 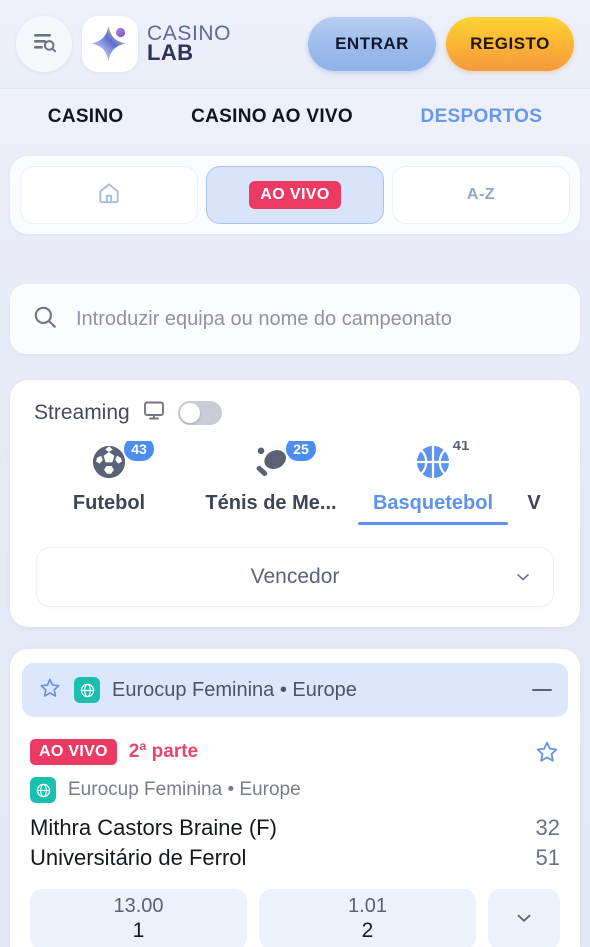 What do you see at coordinates (547, 857) in the screenshot?
I see `team-score-away: 51` at bounding box center [547, 857].